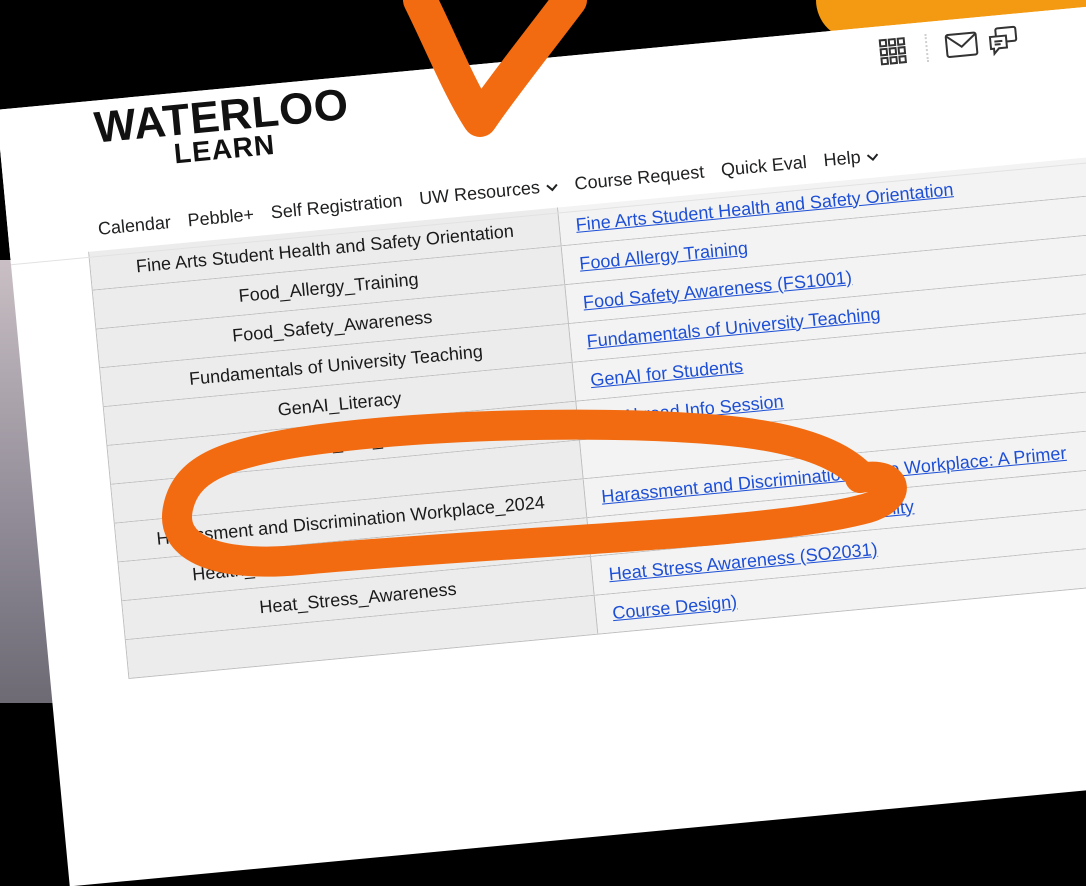 This screenshot has height=886, width=1086. Describe the element at coordinates (893, 51) in the screenshot. I see `grid-icon` at that location.